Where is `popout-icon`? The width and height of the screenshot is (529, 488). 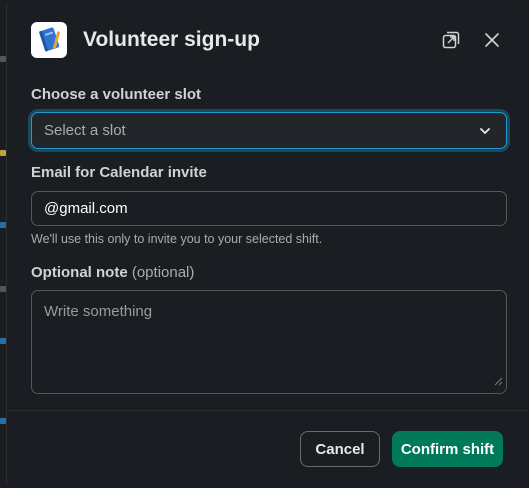
popout-icon is located at coordinates (451, 40).